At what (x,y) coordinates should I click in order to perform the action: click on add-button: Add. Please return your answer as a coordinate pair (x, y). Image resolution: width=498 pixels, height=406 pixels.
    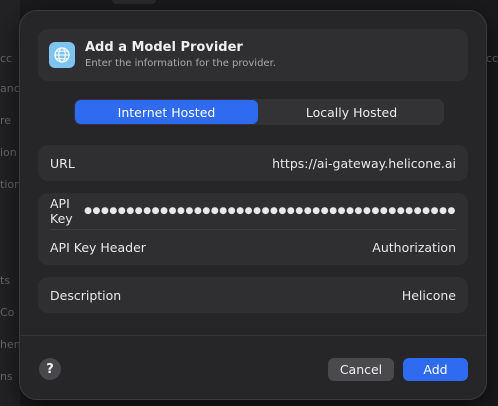
    Looking at the image, I should click on (435, 369).